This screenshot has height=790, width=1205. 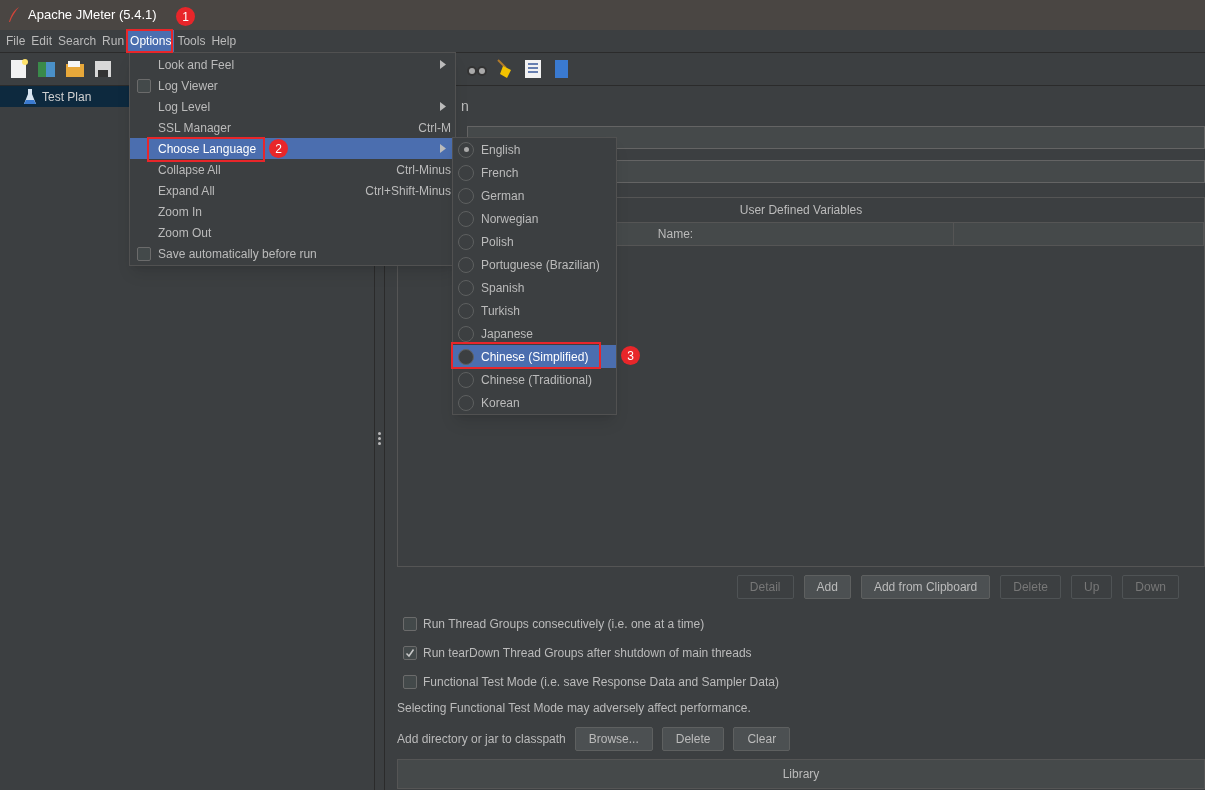 I want to click on menu-item: Log Viewer, so click(x=292, y=85).